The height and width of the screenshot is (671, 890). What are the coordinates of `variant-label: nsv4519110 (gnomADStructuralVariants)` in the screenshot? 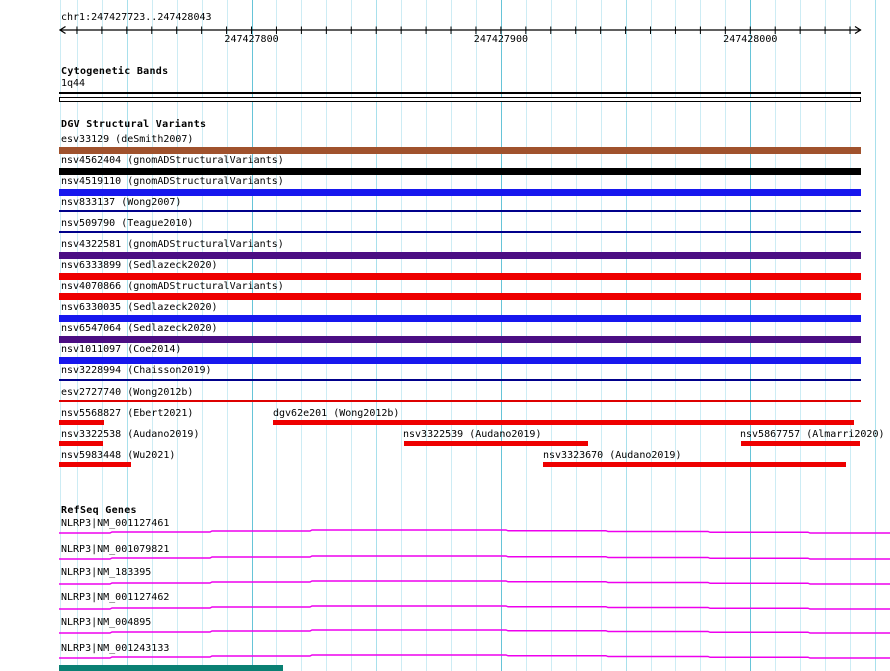 It's located at (172, 181).